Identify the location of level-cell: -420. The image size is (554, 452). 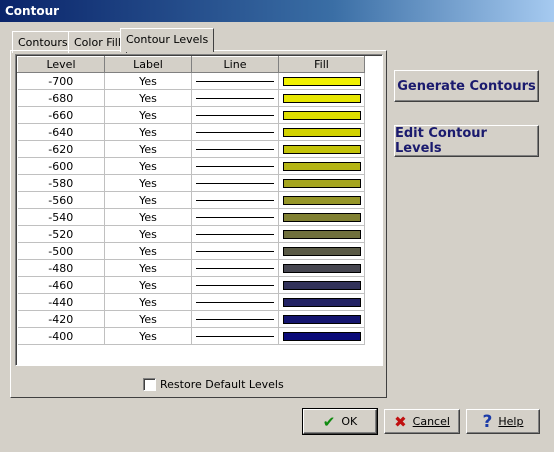
(61, 319).